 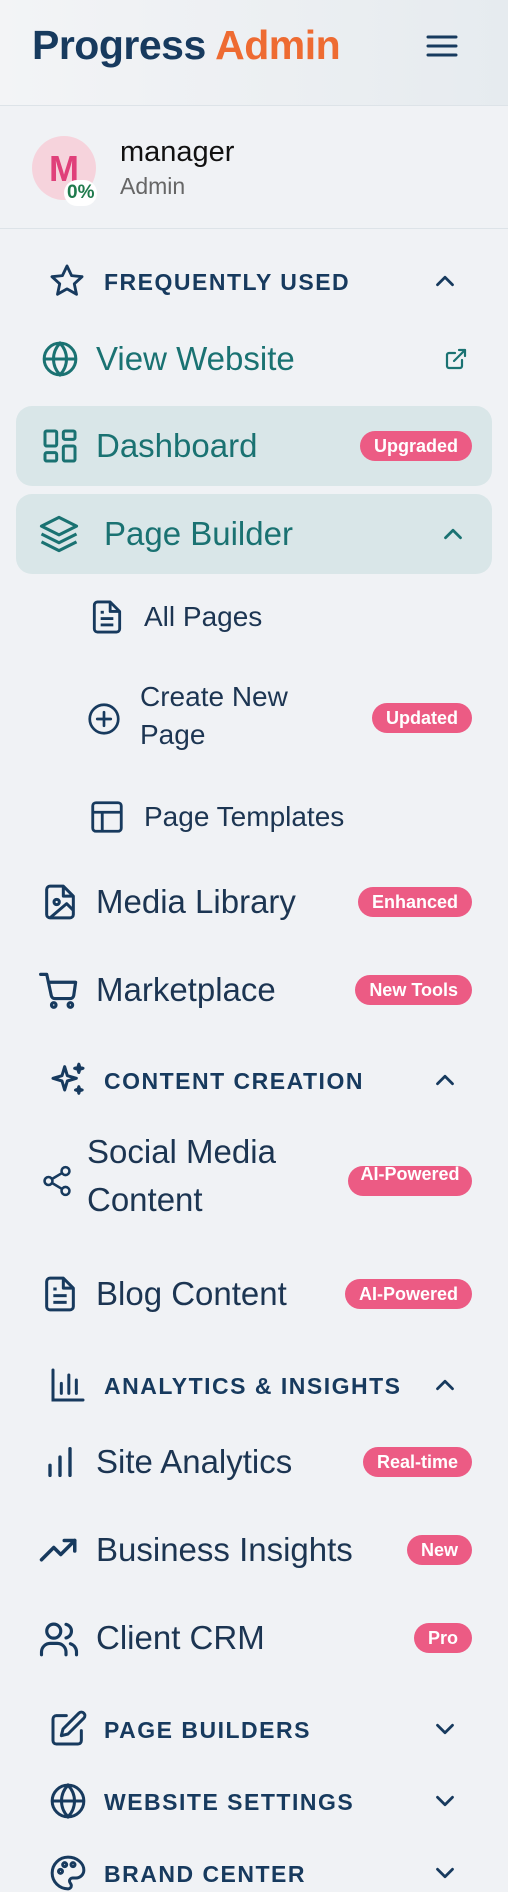 What do you see at coordinates (153, 186) in the screenshot?
I see `user-role: Admin` at bounding box center [153, 186].